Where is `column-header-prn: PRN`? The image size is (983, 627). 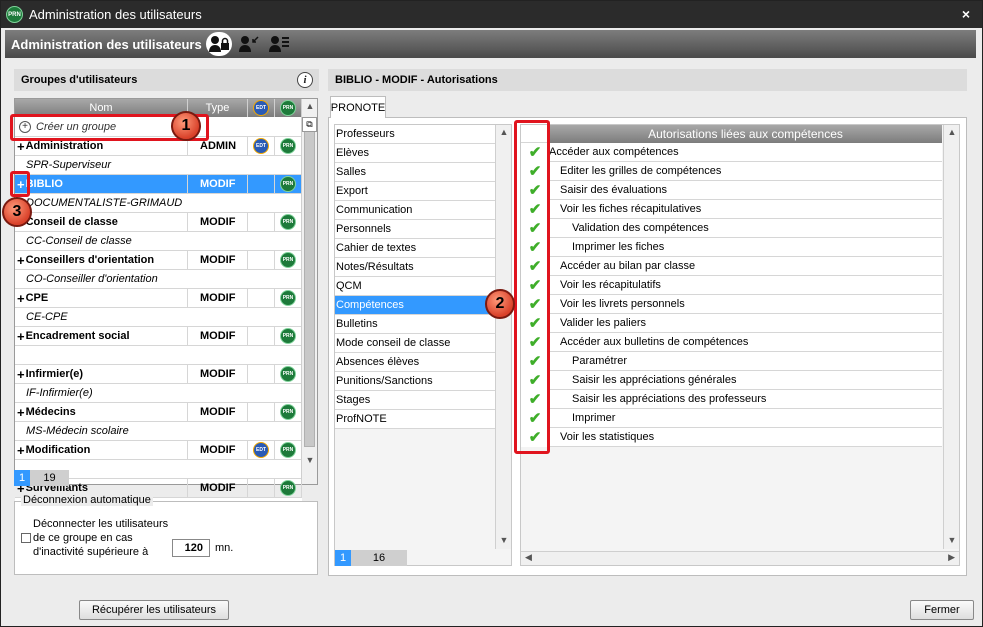
column-header-prn: PRN is located at coordinates (288, 108).